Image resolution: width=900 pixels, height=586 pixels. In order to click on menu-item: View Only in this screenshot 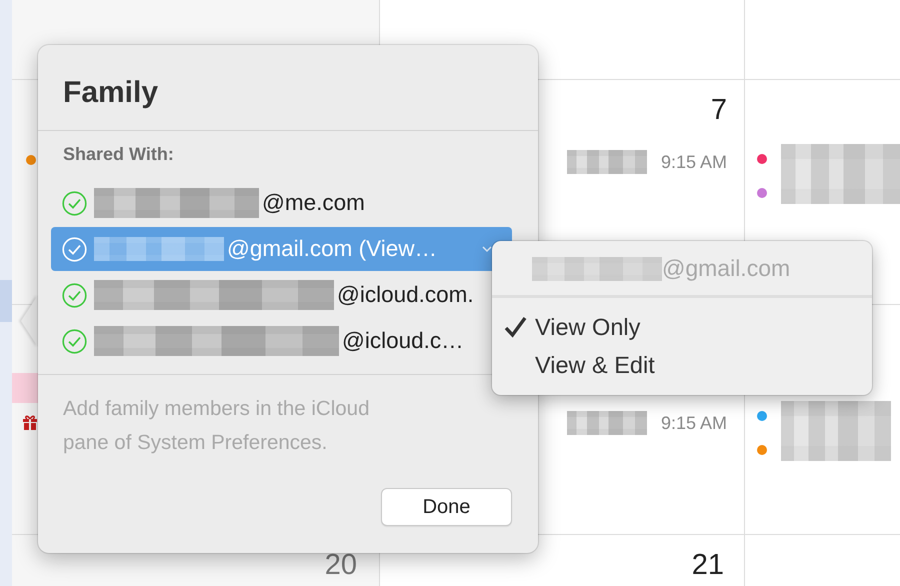, I will do `click(682, 327)`.